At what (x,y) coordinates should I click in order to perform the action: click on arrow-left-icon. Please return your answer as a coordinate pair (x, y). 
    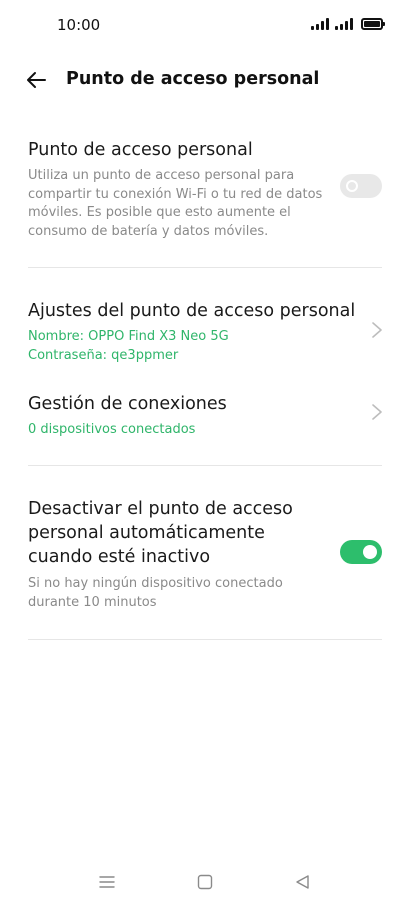
    Looking at the image, I should click on (36, 80).